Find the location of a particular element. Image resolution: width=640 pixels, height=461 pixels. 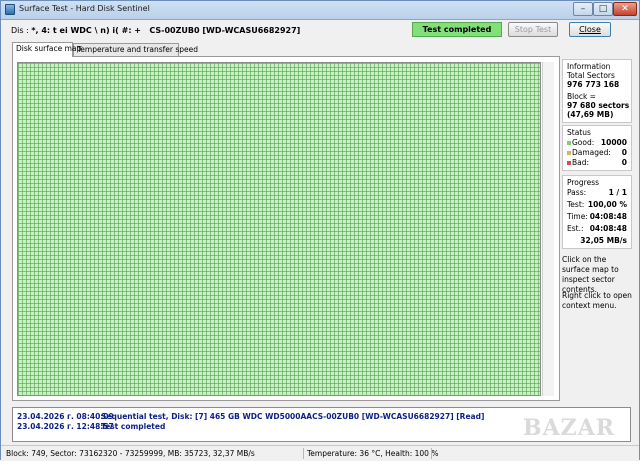

time-label: Time: is located at coordinates (577, 216).